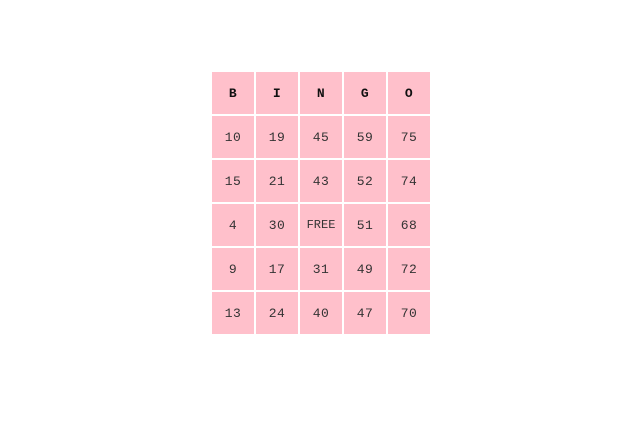 The width and height of the screenshot is (640, 426). I want to click on bingo-cell: 30, so click(277, 225).